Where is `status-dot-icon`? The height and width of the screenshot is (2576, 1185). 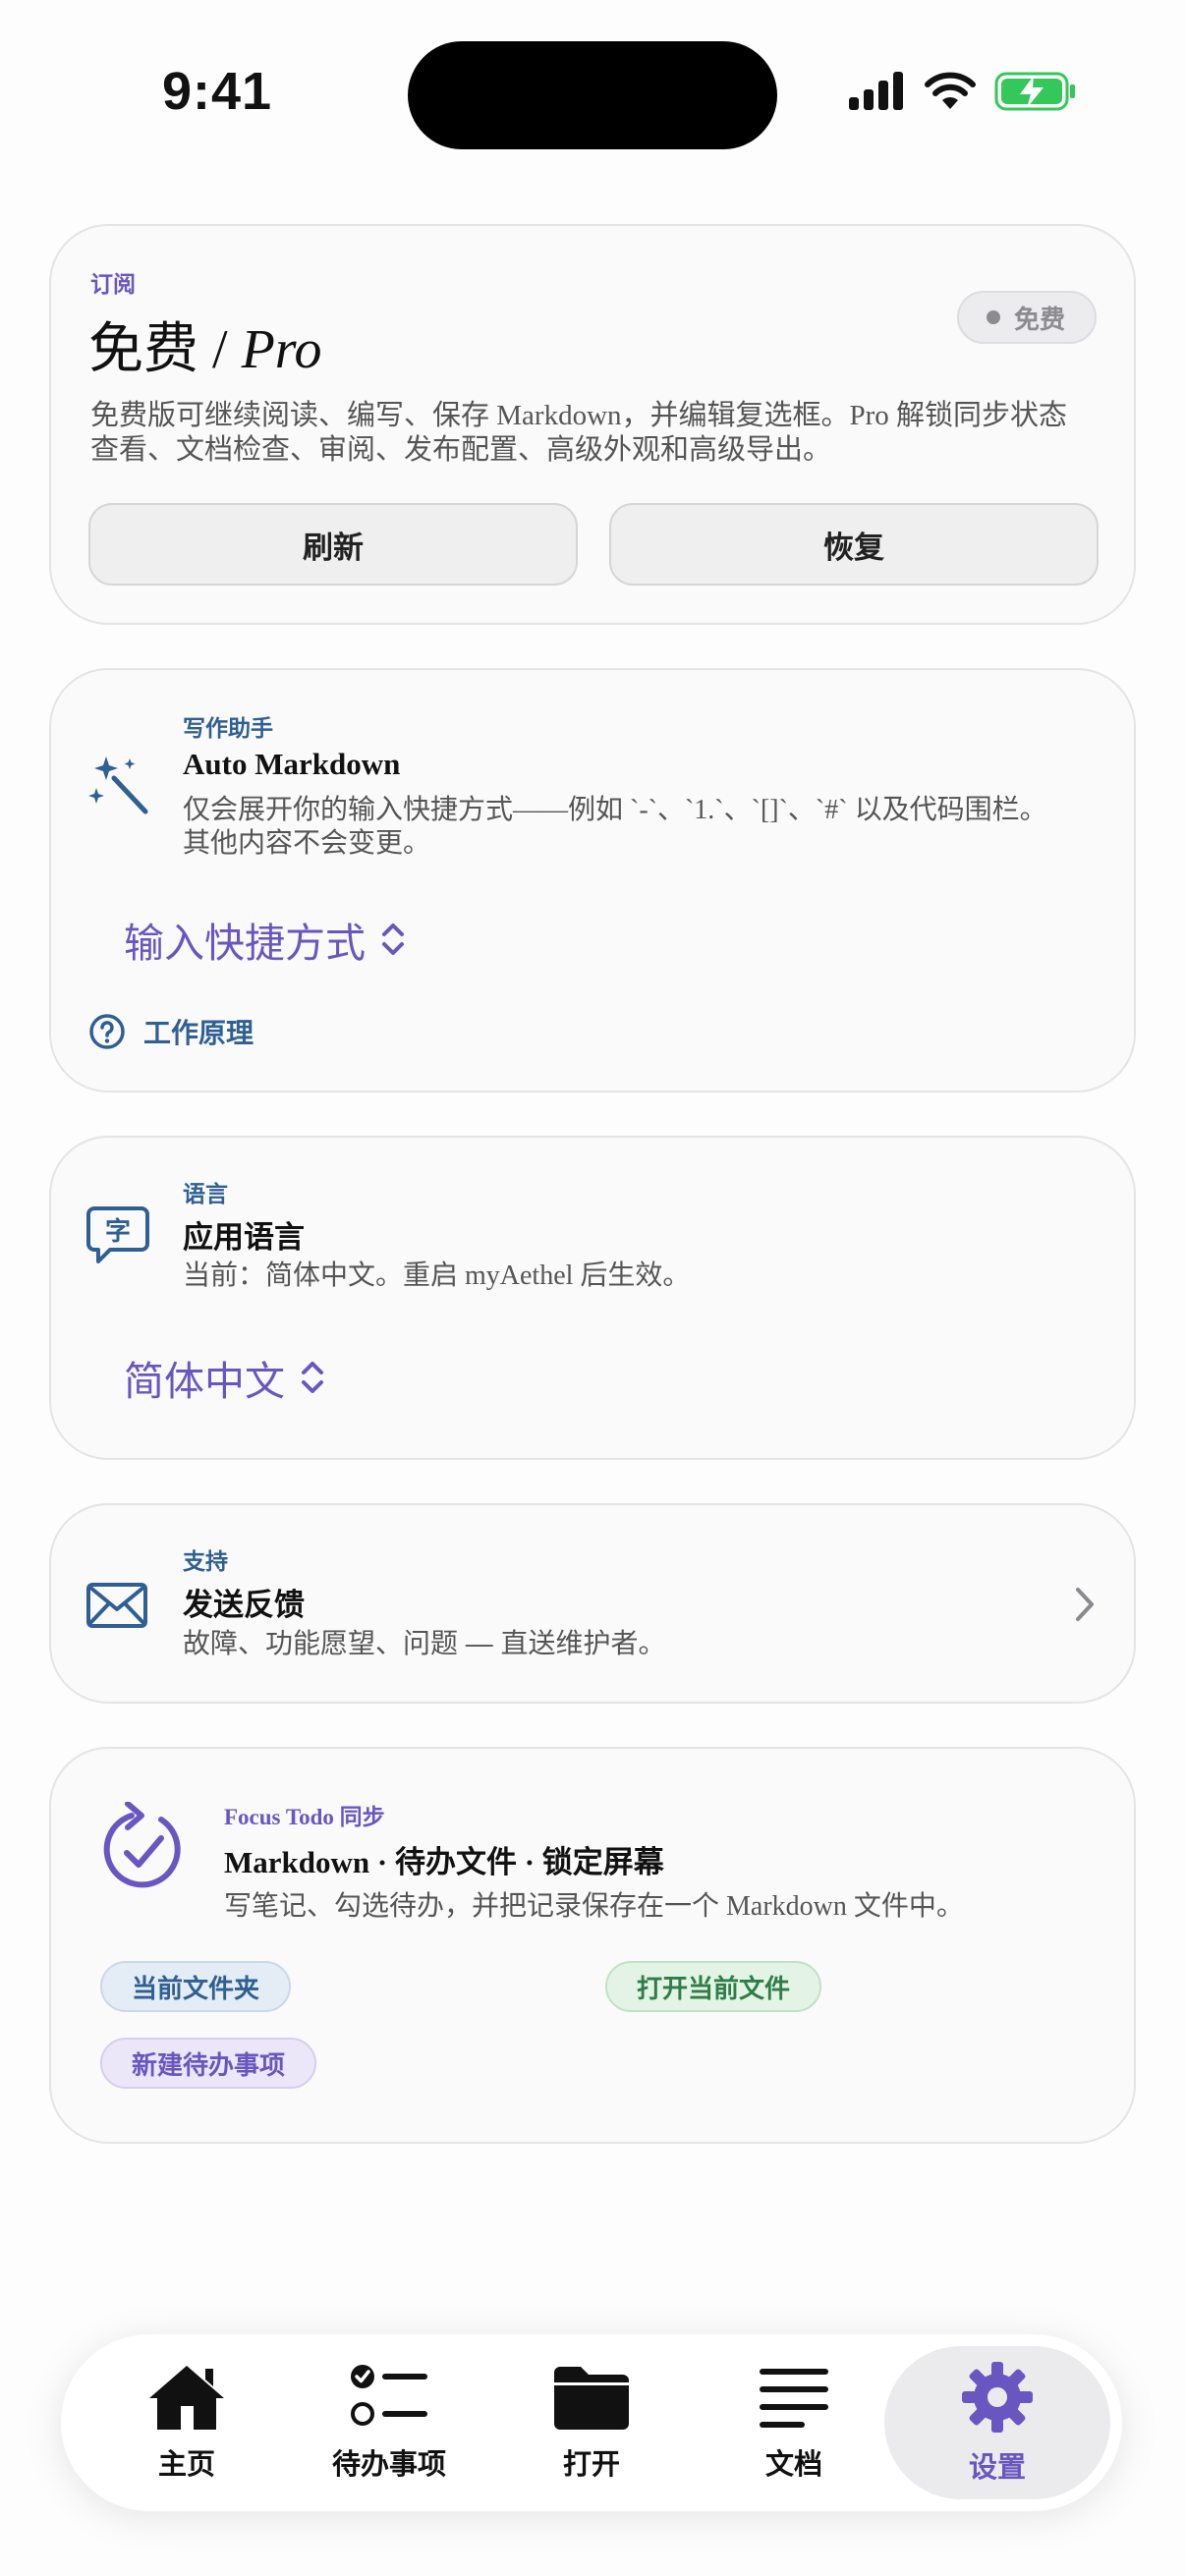
status-dot-icon is located at coordinates (993, 317).